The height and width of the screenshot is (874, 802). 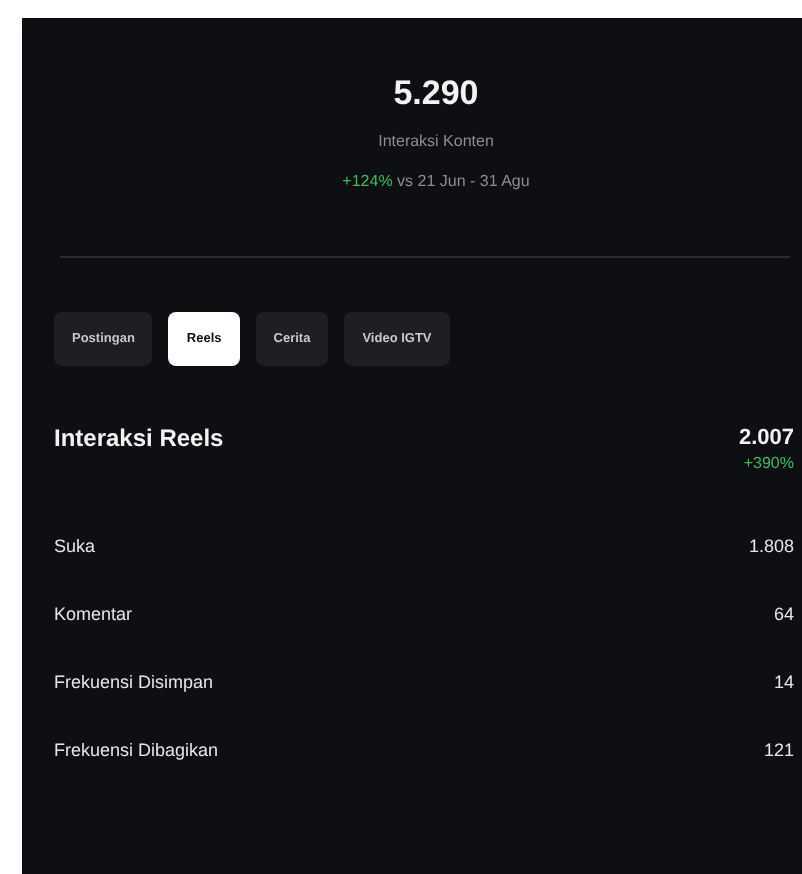 What do you see at coordinates (436, 142) in the screenshot?
I see `total-label: Interaksi Konten` at bounding box center [436, 142].